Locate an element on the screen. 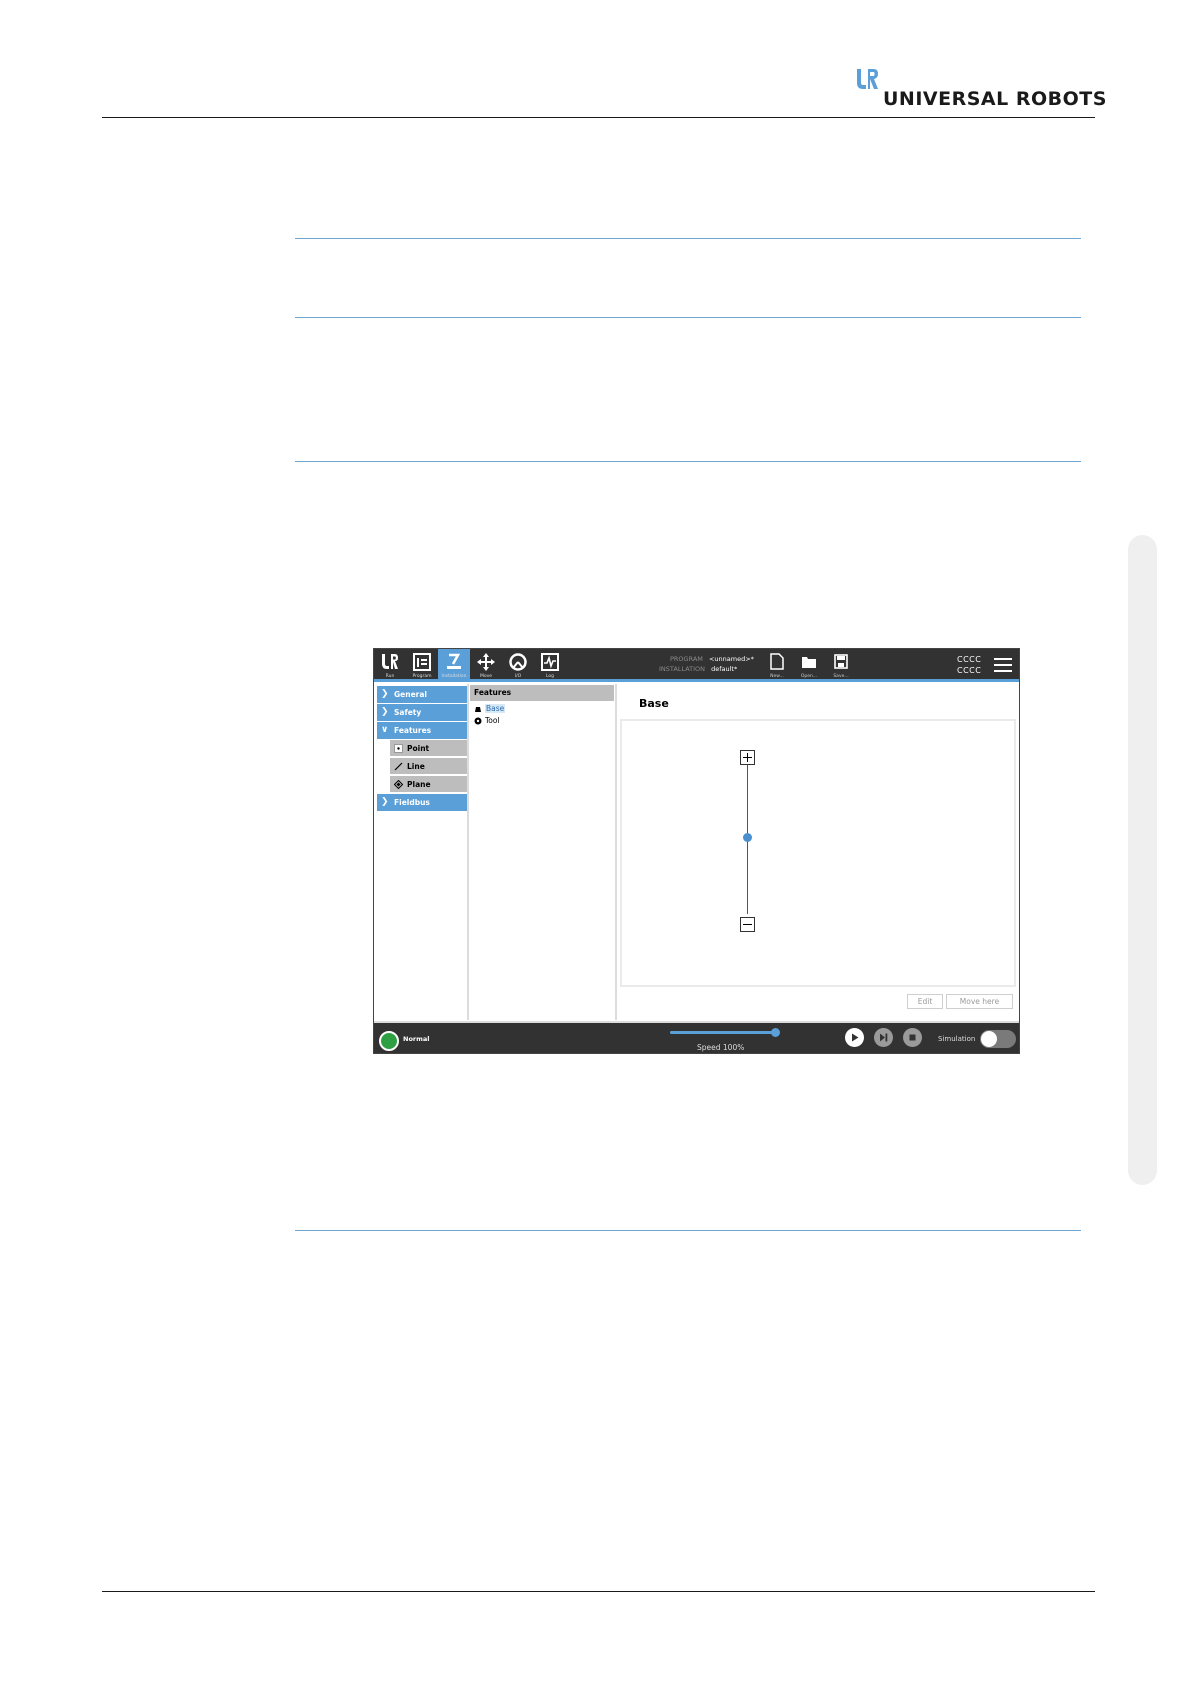 This screenshot has width=1191, height=1684. base-icon is located at coordinates (478, 709).